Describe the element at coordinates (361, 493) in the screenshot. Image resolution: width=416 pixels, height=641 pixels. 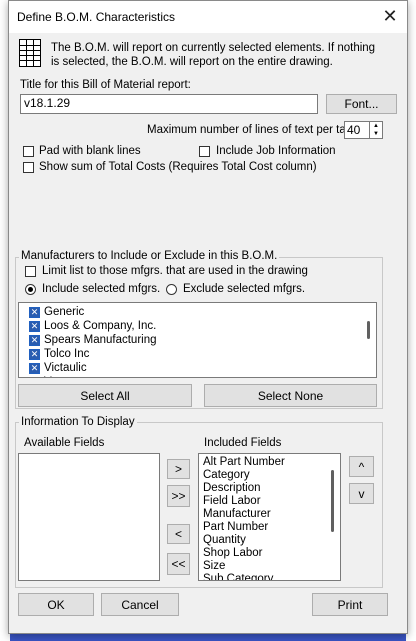
I see `move-down-button: v` at that location.